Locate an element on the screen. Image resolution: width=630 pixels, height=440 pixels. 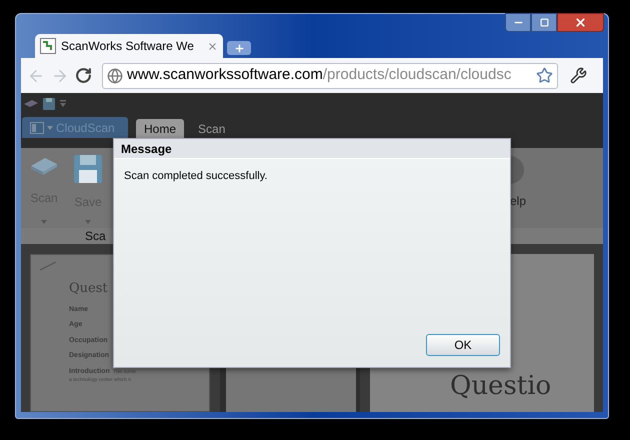
group-label: Sca is located at coordinates (95, 236).